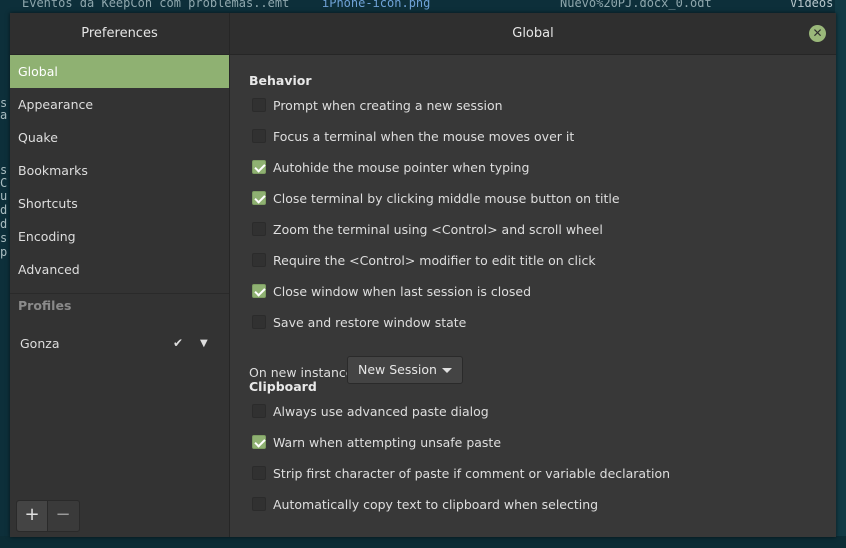 This screenshot has height=548, width=846. What do you see at coordinates (178, 343) in the screenshot?
I see `default-check-icon: ✔` at bounding box center [178, 343].